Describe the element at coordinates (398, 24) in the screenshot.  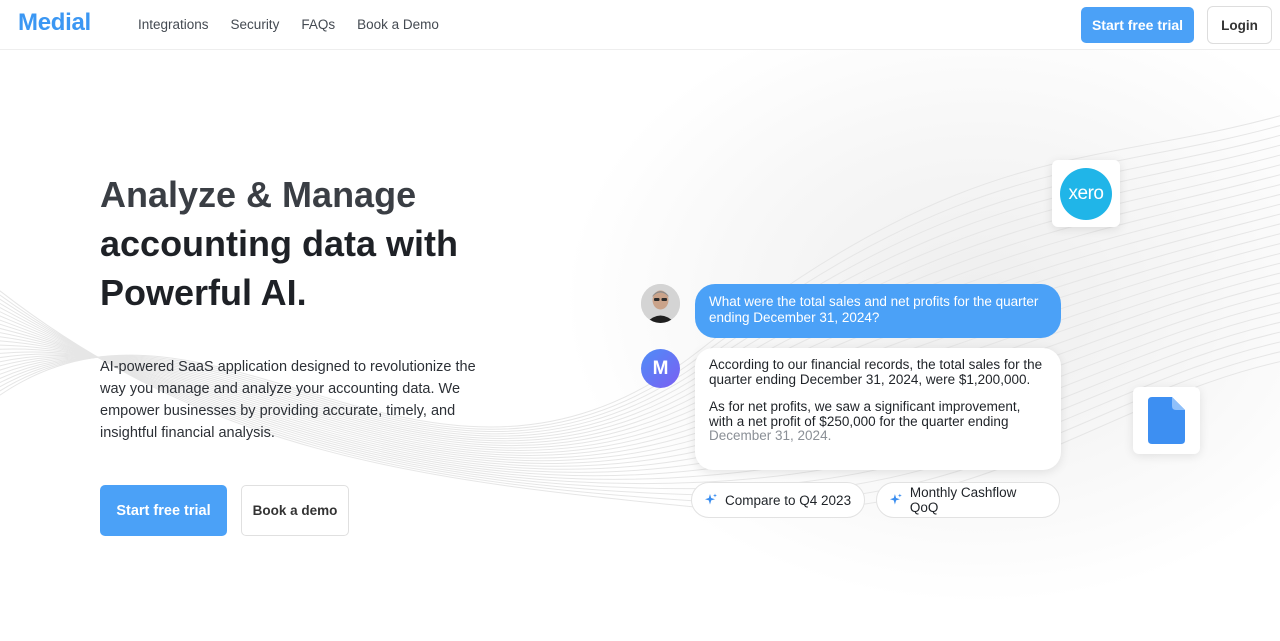
I see `nav-book-a-demo: Book a Demo` at that location.